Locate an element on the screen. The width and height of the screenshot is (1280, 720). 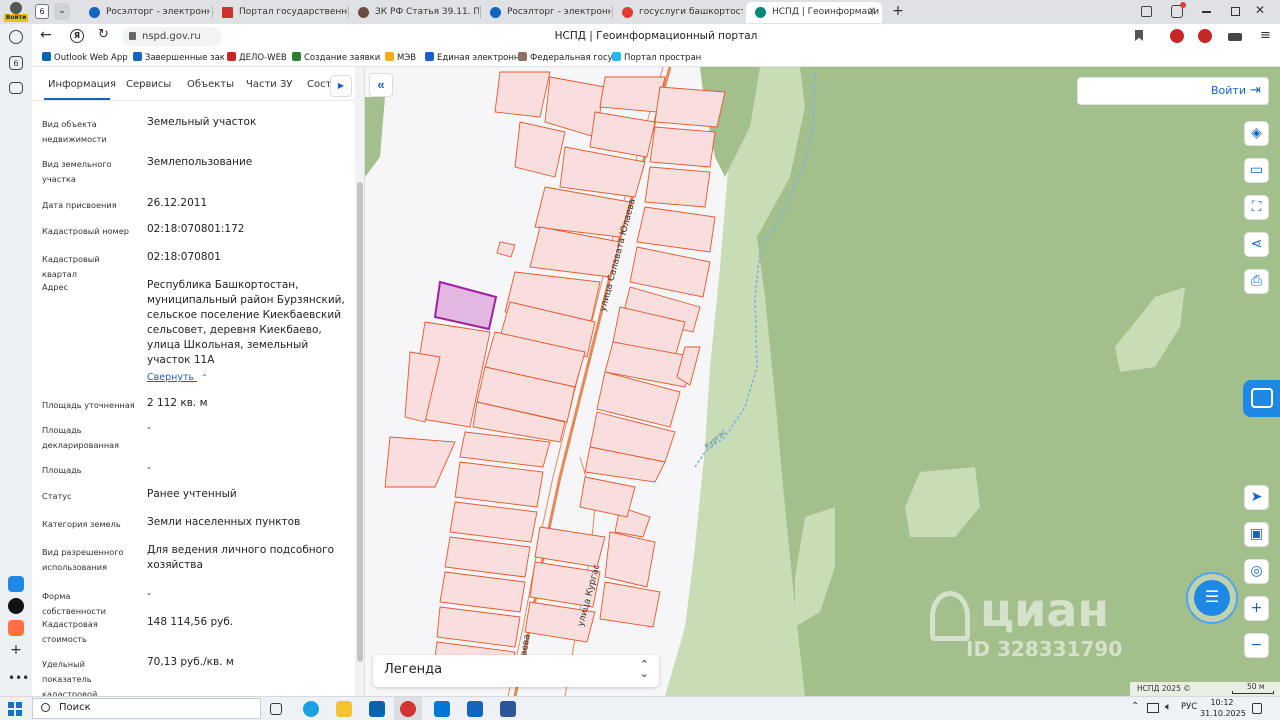
collapse-link: Свернуть ⌃ is located at coordinates (177, 377).